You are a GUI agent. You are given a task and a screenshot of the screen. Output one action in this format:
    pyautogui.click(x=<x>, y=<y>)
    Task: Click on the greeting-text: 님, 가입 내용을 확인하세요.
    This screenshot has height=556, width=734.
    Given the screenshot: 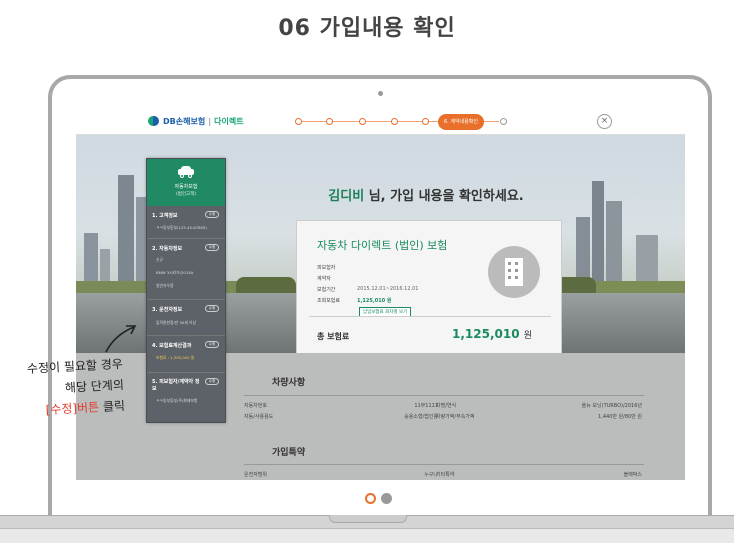 What is the action you would take?
    pyautogui.click(x=444, y=196)
    